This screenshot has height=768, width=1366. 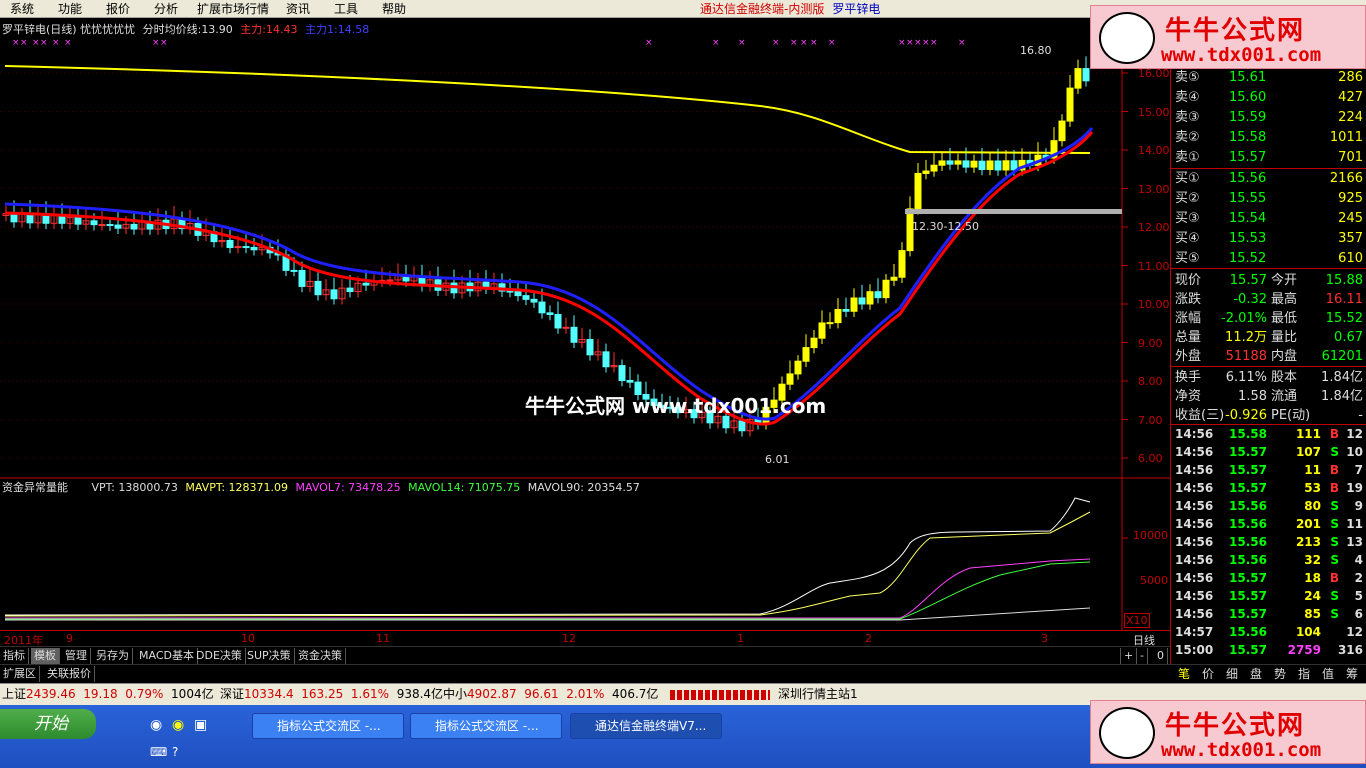 I want to click on tick-trade-row: 14:56 15.58 111 B 12, so click(x=1269, y=434).